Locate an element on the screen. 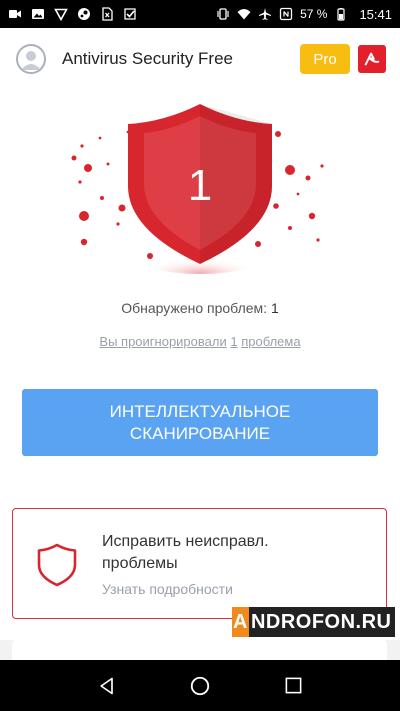  battery-icon is located at coordinates (341, 14).